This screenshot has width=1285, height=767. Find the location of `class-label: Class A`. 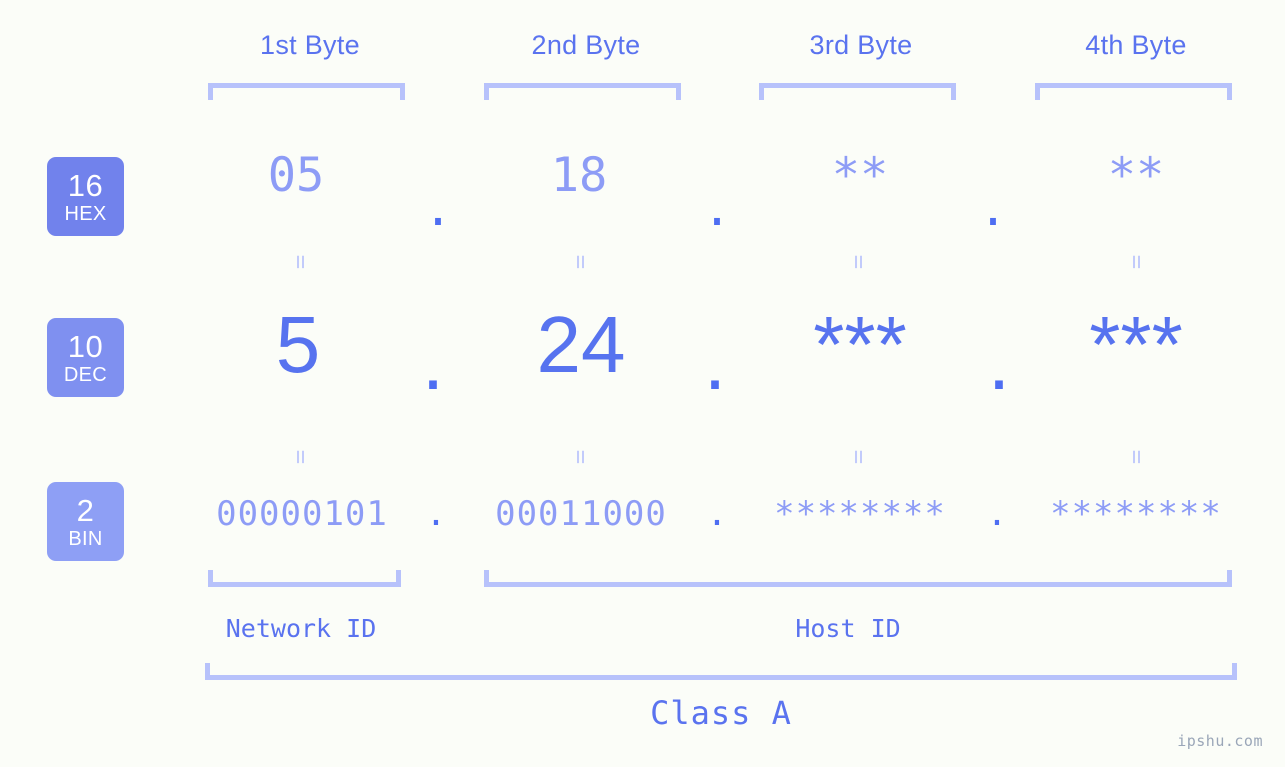

class-label: Class A is located at coordinates (721, 713).